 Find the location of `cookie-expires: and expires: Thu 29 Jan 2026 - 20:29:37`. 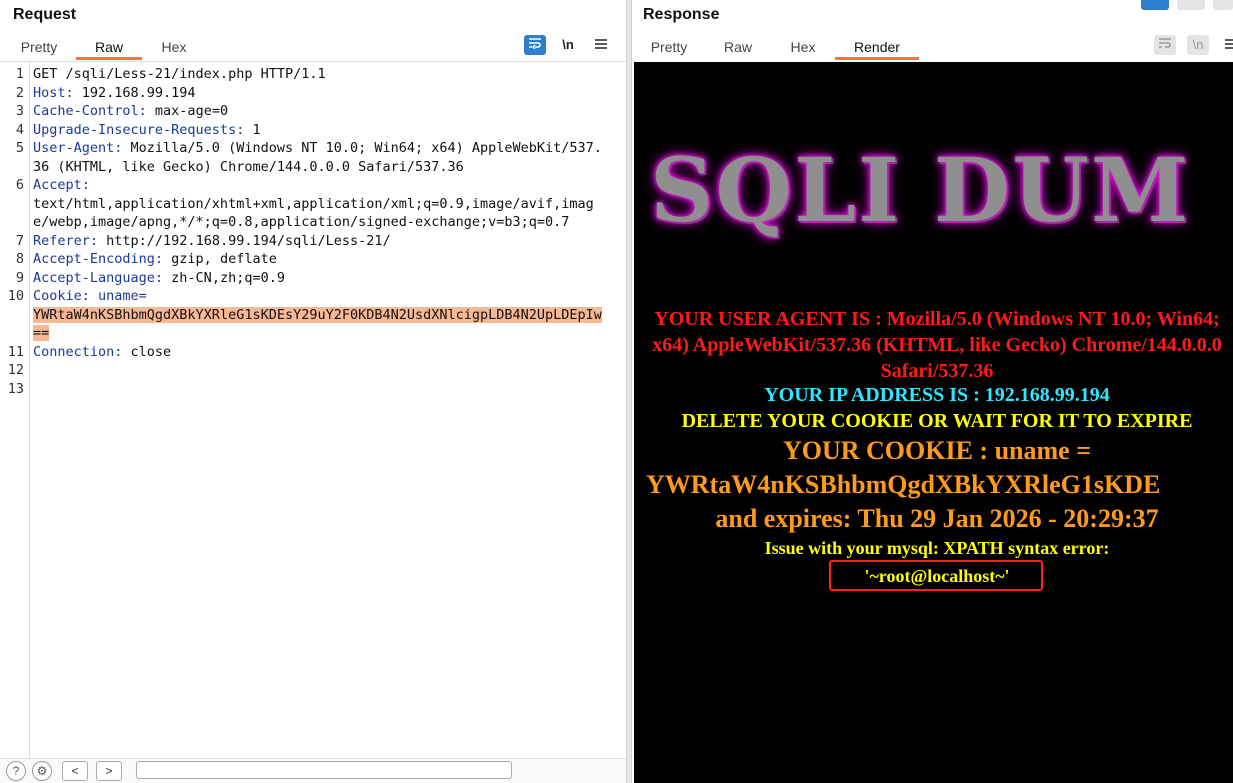

cookie-expires: and expires: Thu 29 Jan 2026 - 20:29:37 is located at coordinates (937, 518).